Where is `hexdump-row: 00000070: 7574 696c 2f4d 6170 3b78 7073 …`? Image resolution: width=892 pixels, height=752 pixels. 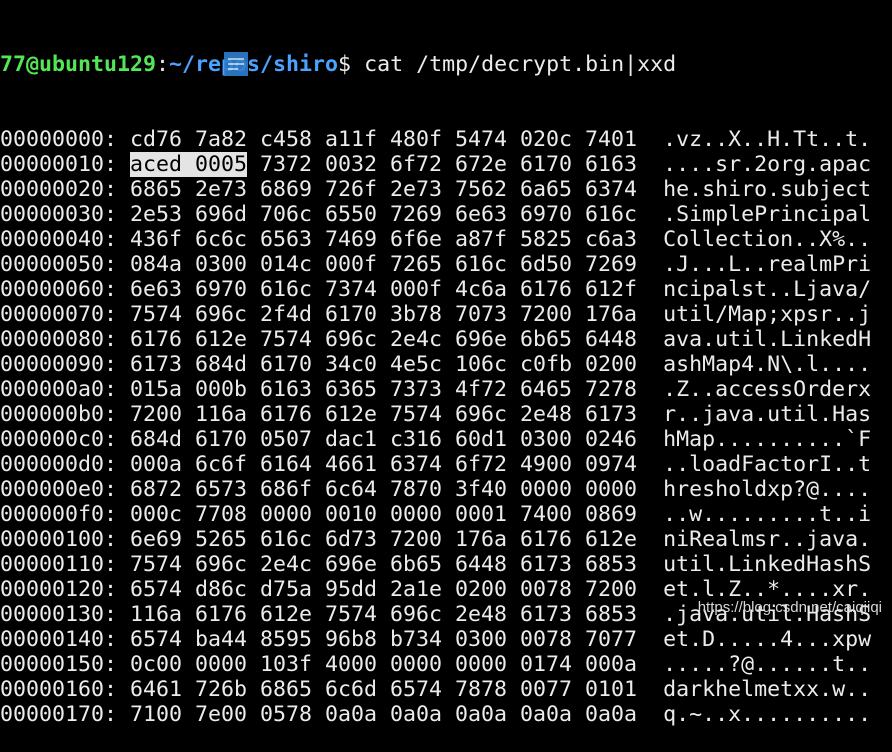 hexdump-row: 00000070: 7574 696c 2f4d 6170 3b78 7073 … is located at coordinates (435, 314).